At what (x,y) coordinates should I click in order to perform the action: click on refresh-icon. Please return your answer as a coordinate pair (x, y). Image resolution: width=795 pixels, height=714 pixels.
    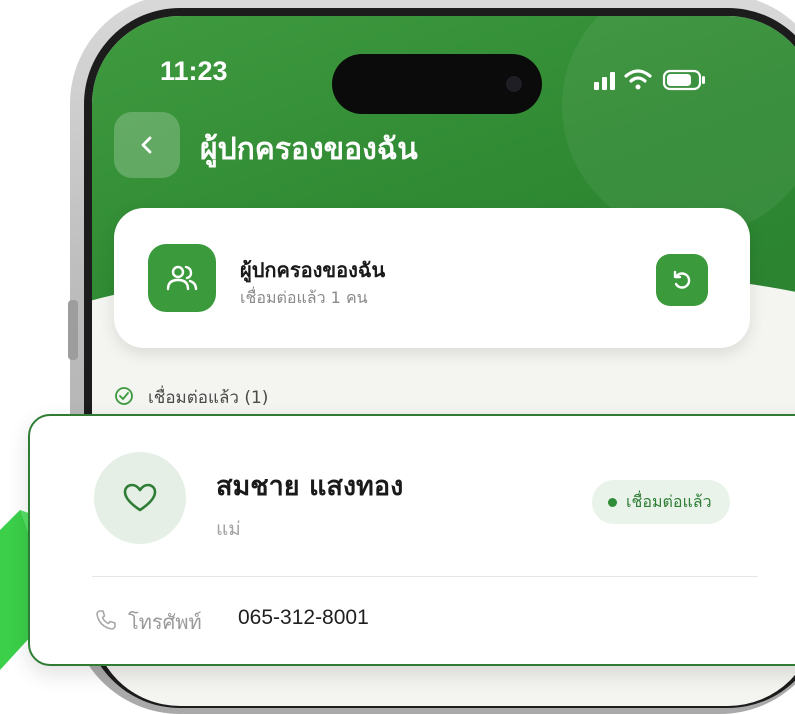
    Looking at the image, I should click on (682, 279).